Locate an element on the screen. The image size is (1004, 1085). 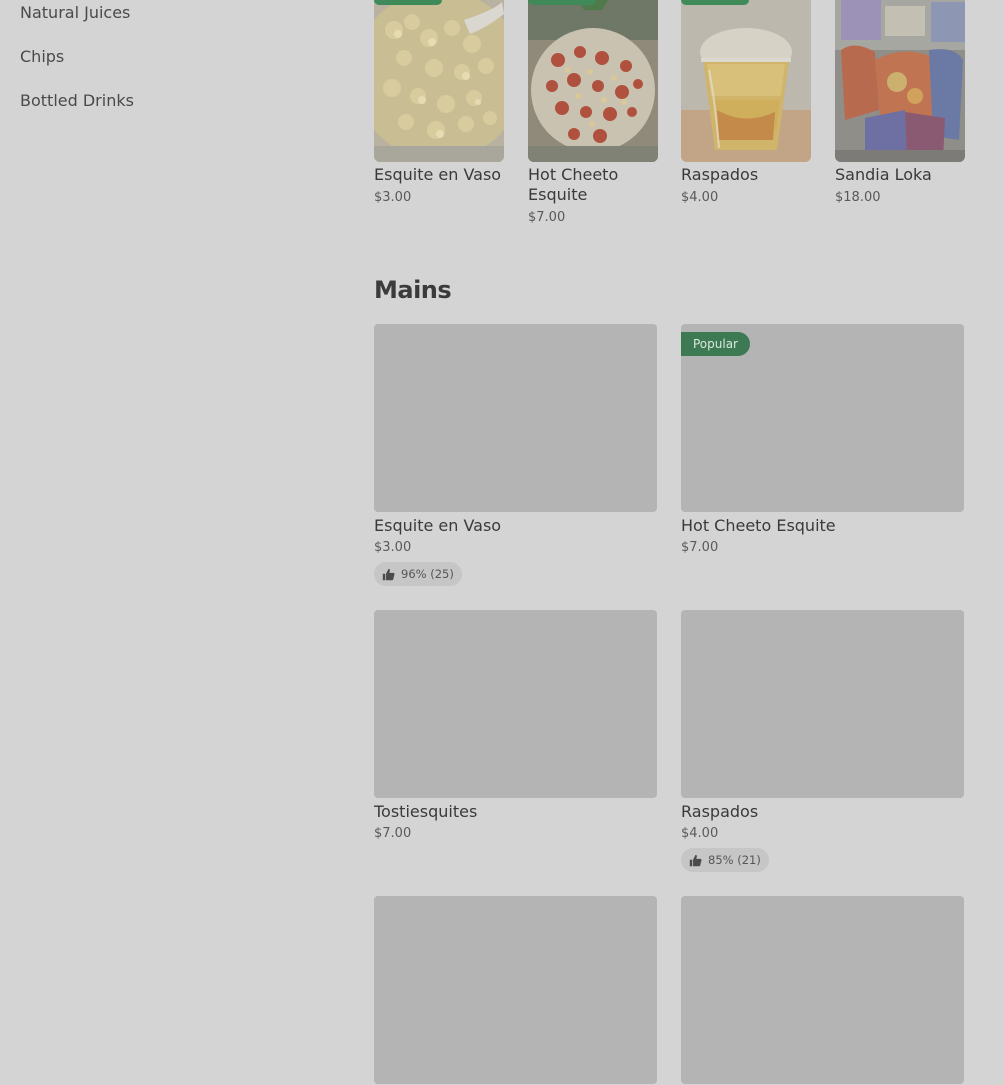
rating-badge: 96% (25) is located at coordinates (418, 574).